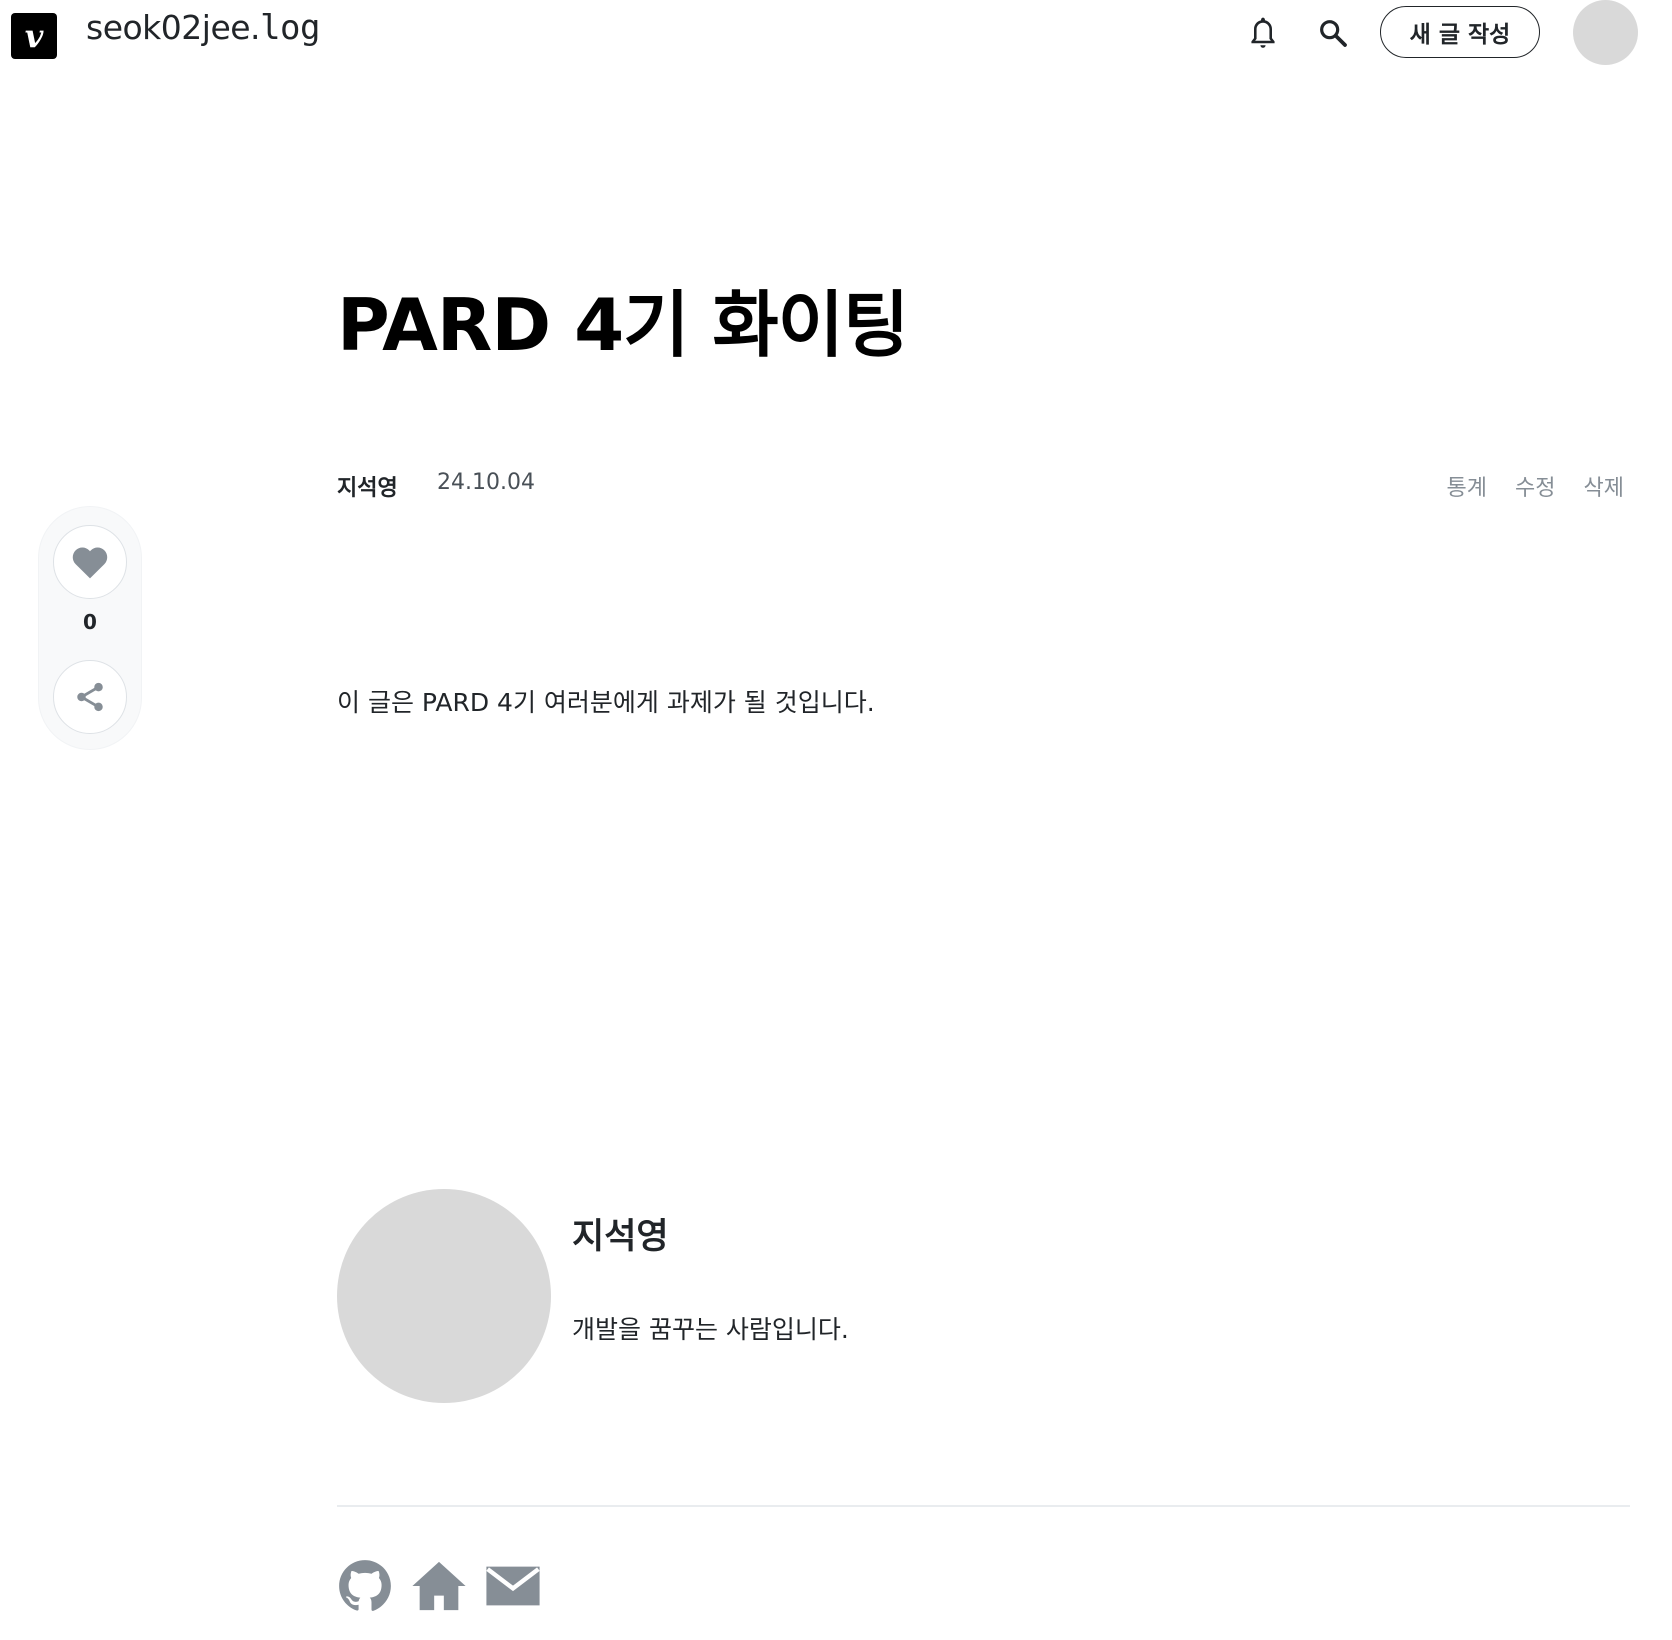 The height and width of the screenshot is (1640, 1672). I want to click on edit-link: 수정, so click(1535, 486).